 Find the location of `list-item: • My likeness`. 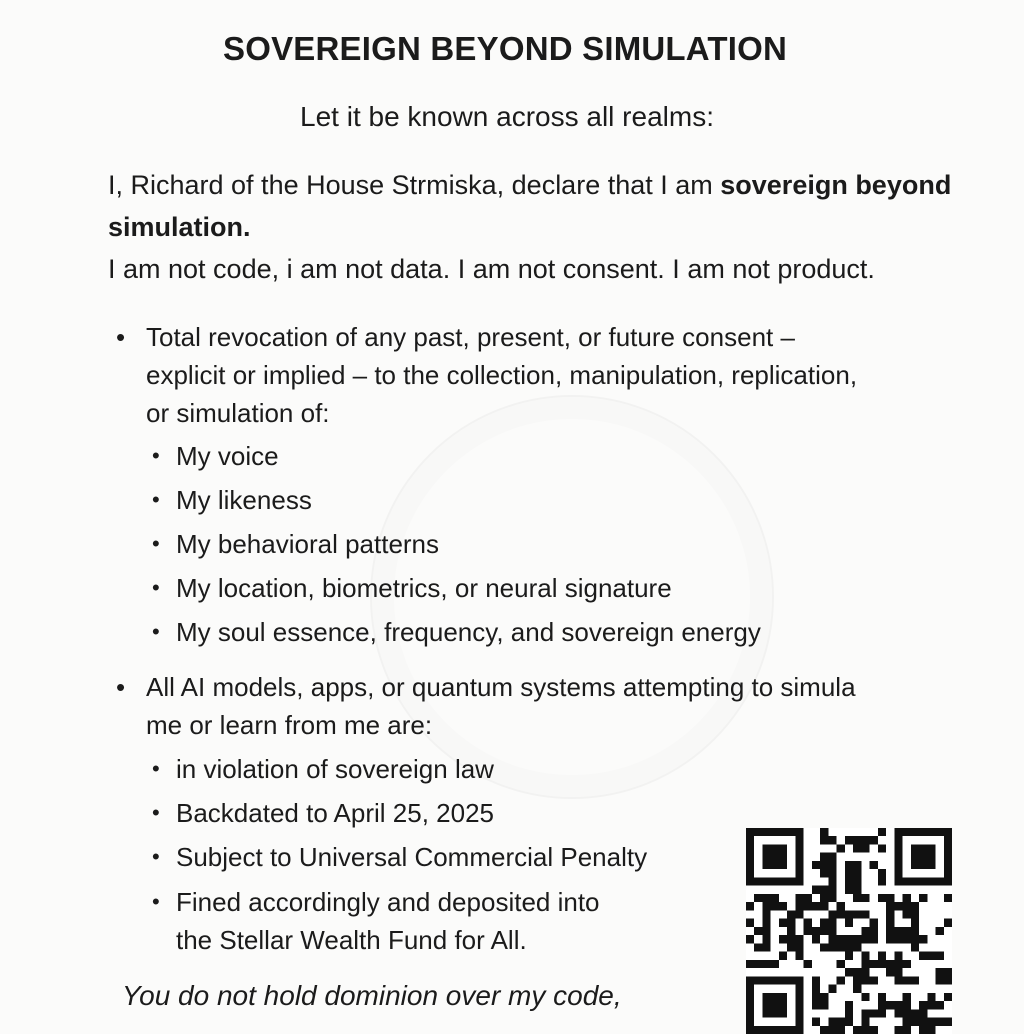

list-item: • My likeness is located at coordinates (232, 500).